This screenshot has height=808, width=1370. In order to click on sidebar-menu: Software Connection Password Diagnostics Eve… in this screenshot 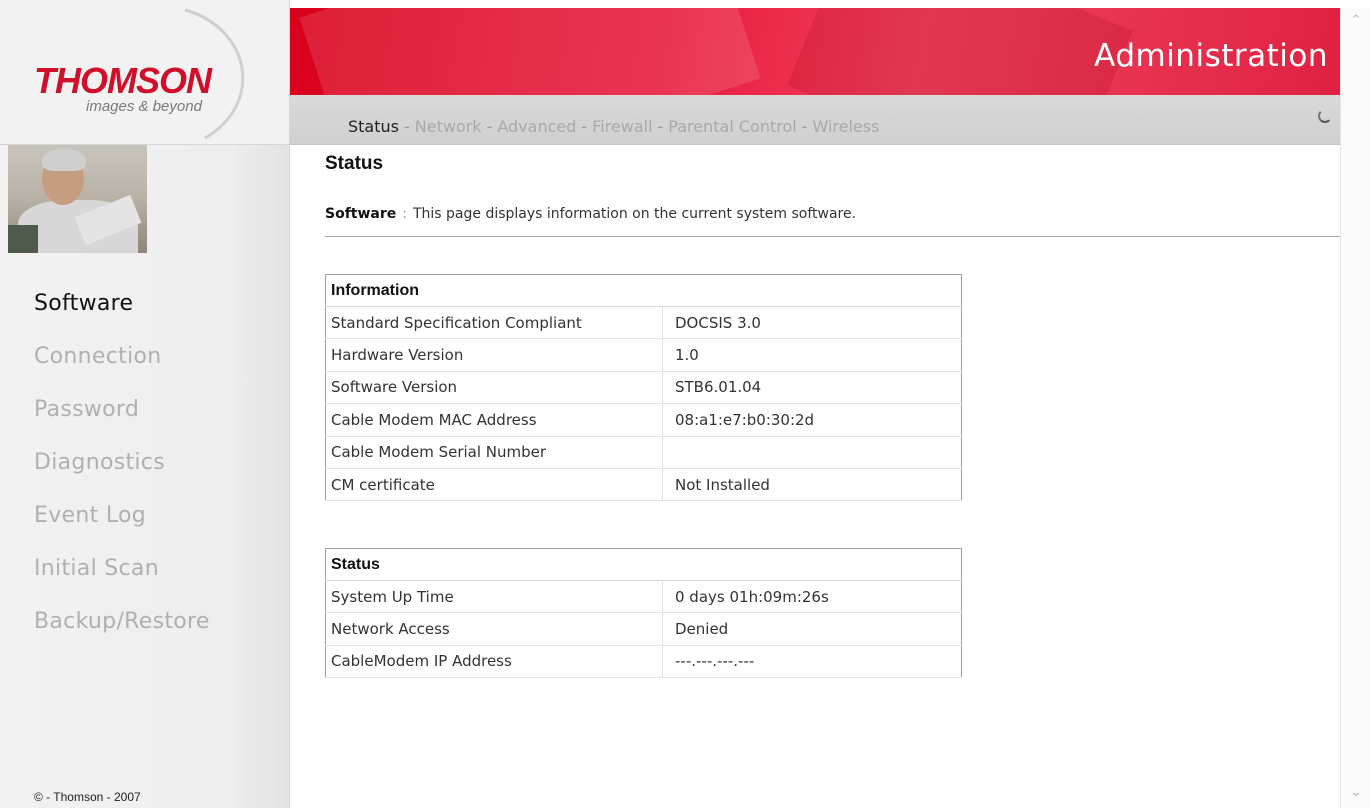, I will do `click(122, 473)`.